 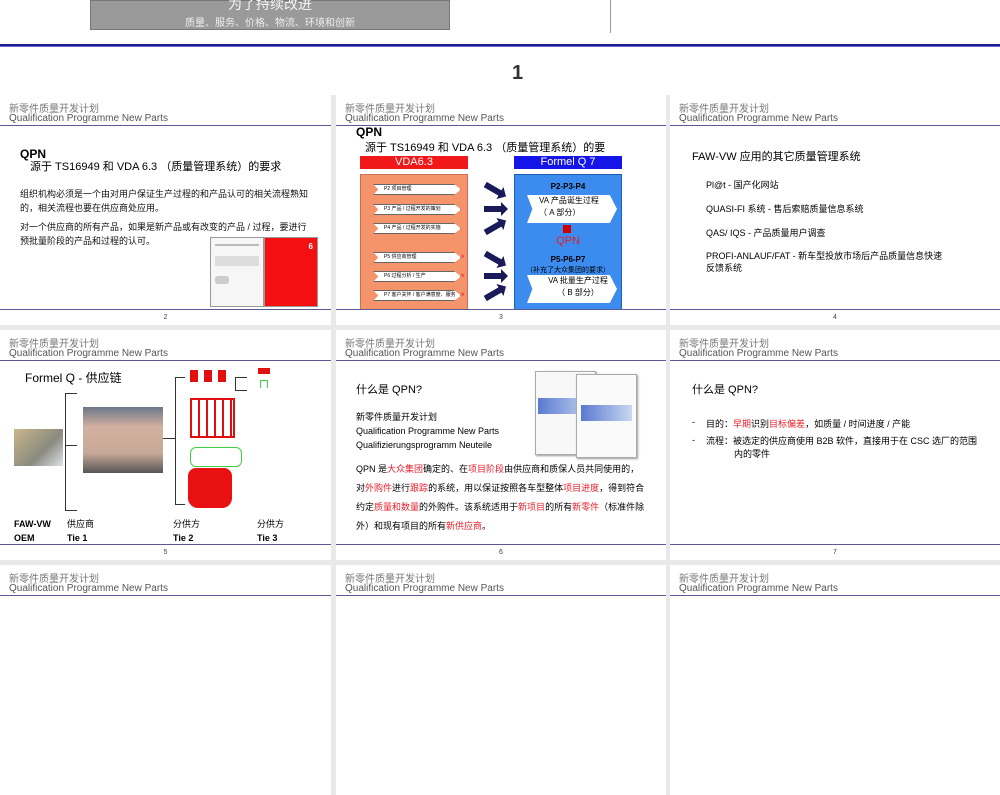 What do you see at coordinates (578, 280) in the screenshot?
I see `va-label: VA 批量生产过程` at bounding box center [578, 280].